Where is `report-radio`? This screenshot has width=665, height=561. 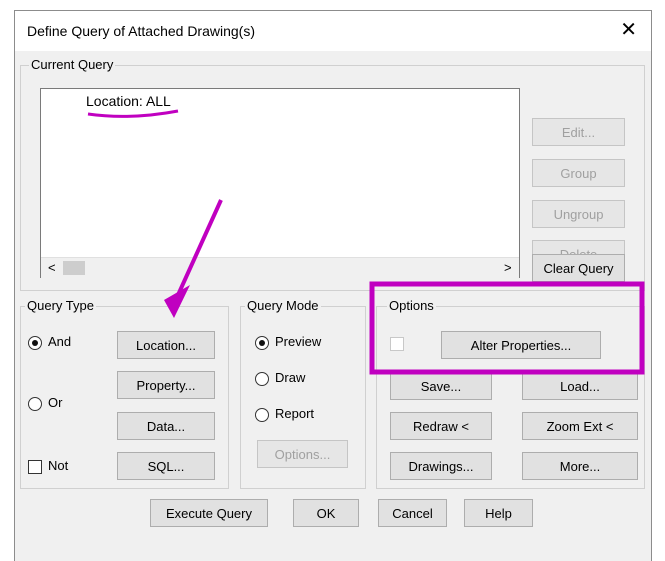 report-radio is located at coordinates (262, 415).